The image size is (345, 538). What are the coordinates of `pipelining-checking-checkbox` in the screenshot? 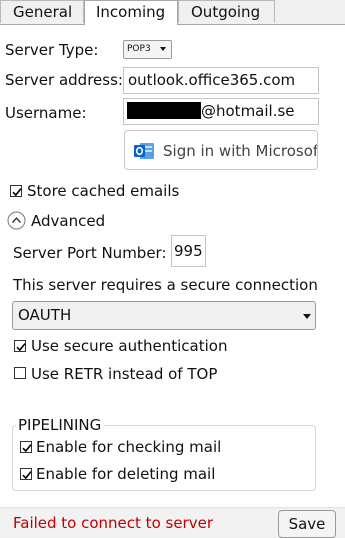 It's located at (26, 447).